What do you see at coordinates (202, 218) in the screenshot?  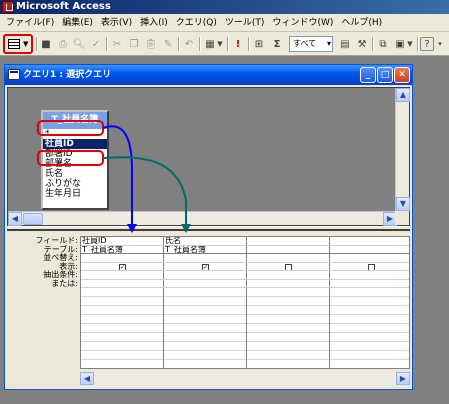 I see `horizontal-scrollbar: ◀ ▶` at bounding box center [202, 218].